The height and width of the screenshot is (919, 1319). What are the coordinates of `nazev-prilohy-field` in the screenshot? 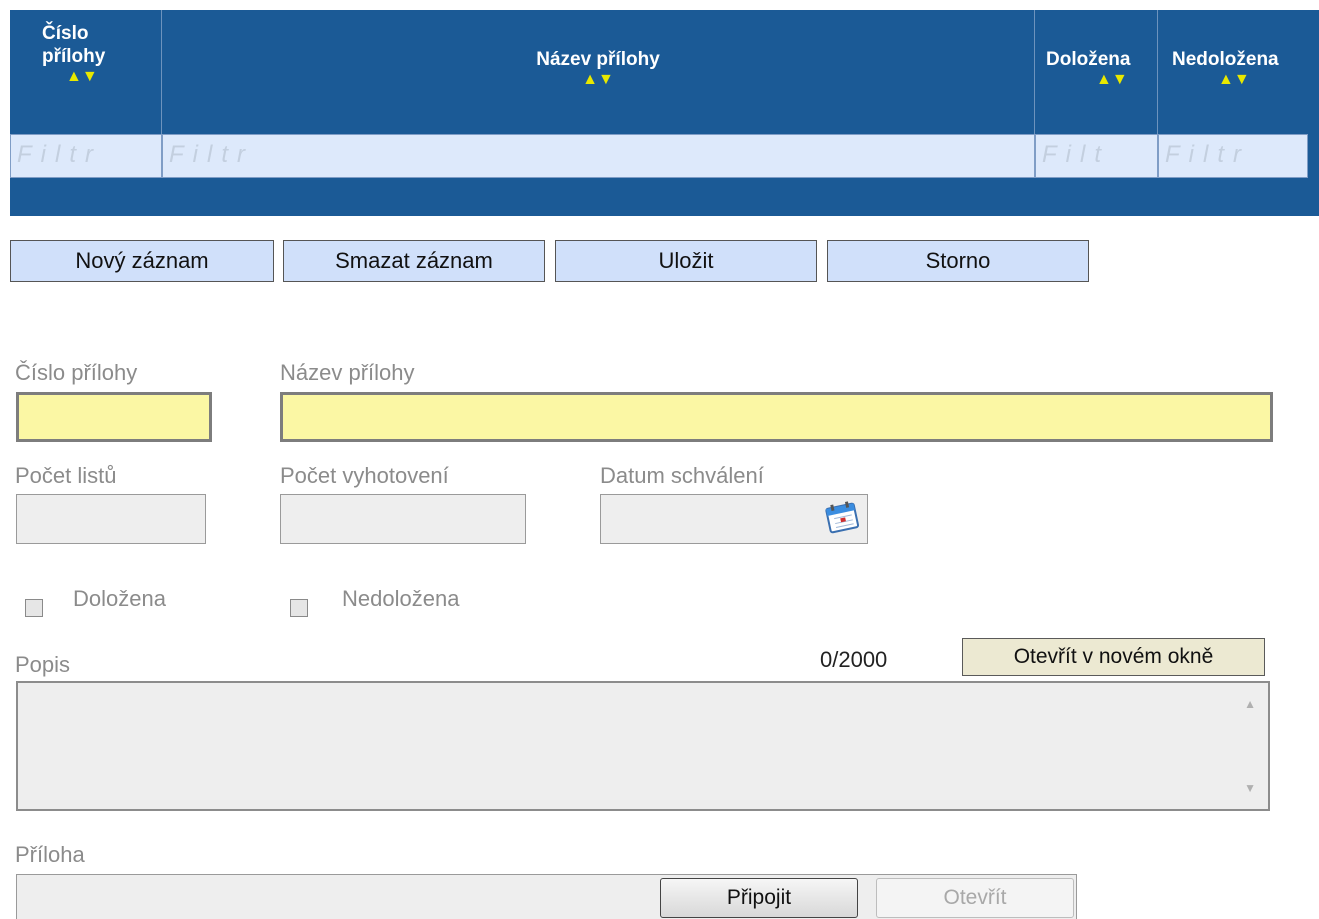 It's located at (776, 417).